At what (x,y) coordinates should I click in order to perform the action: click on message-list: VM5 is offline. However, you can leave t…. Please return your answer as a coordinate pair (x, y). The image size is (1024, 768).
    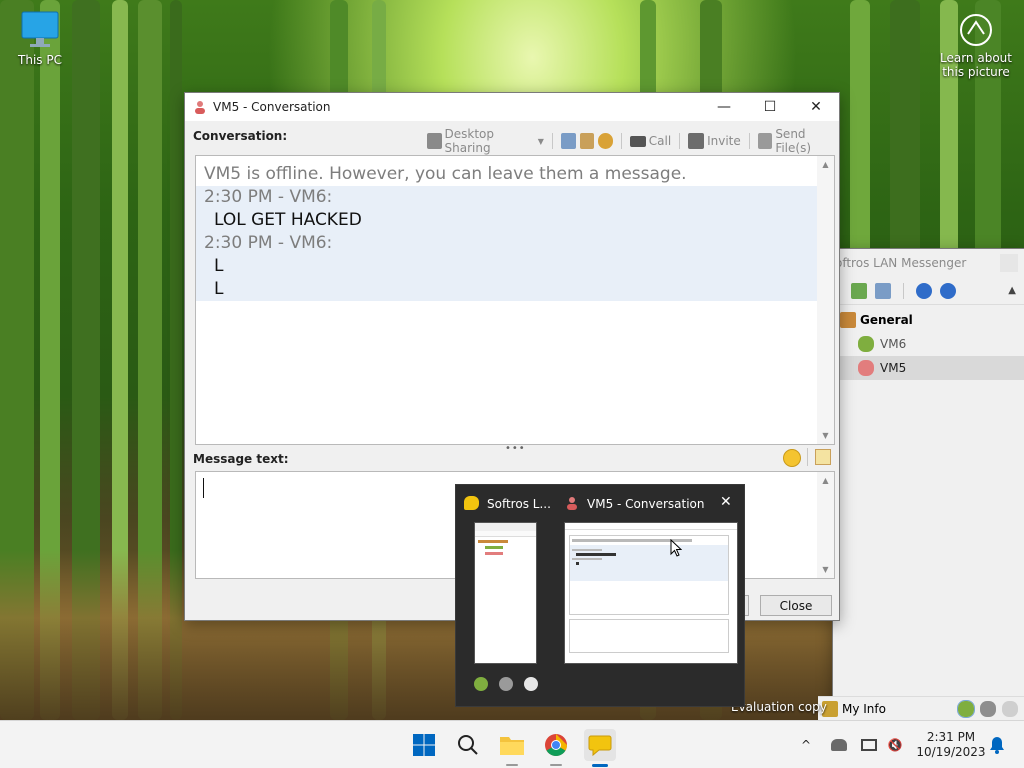
    Looking at the image, I should click on (506, 232).